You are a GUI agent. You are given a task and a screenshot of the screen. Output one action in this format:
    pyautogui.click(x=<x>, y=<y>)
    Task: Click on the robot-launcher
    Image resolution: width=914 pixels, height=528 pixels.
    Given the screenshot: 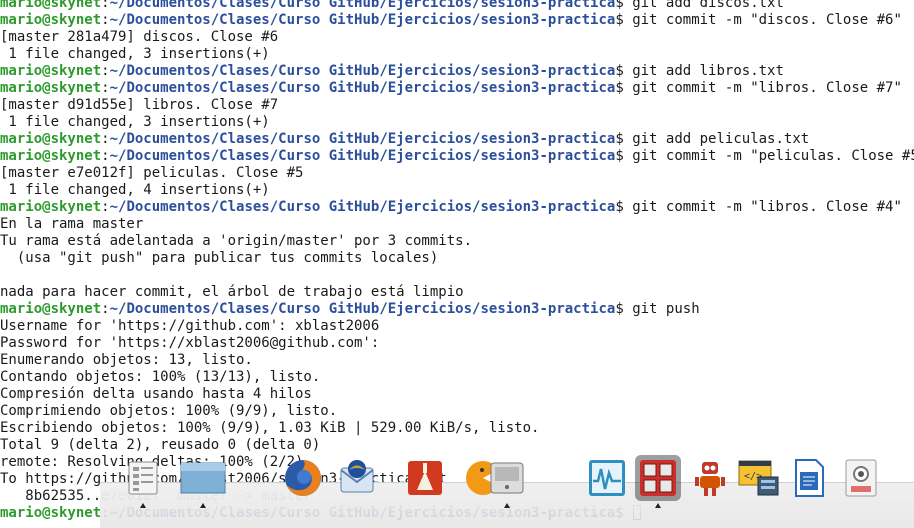 What is the action you would take?
    pyautogui.click(x=710, y=478)
    